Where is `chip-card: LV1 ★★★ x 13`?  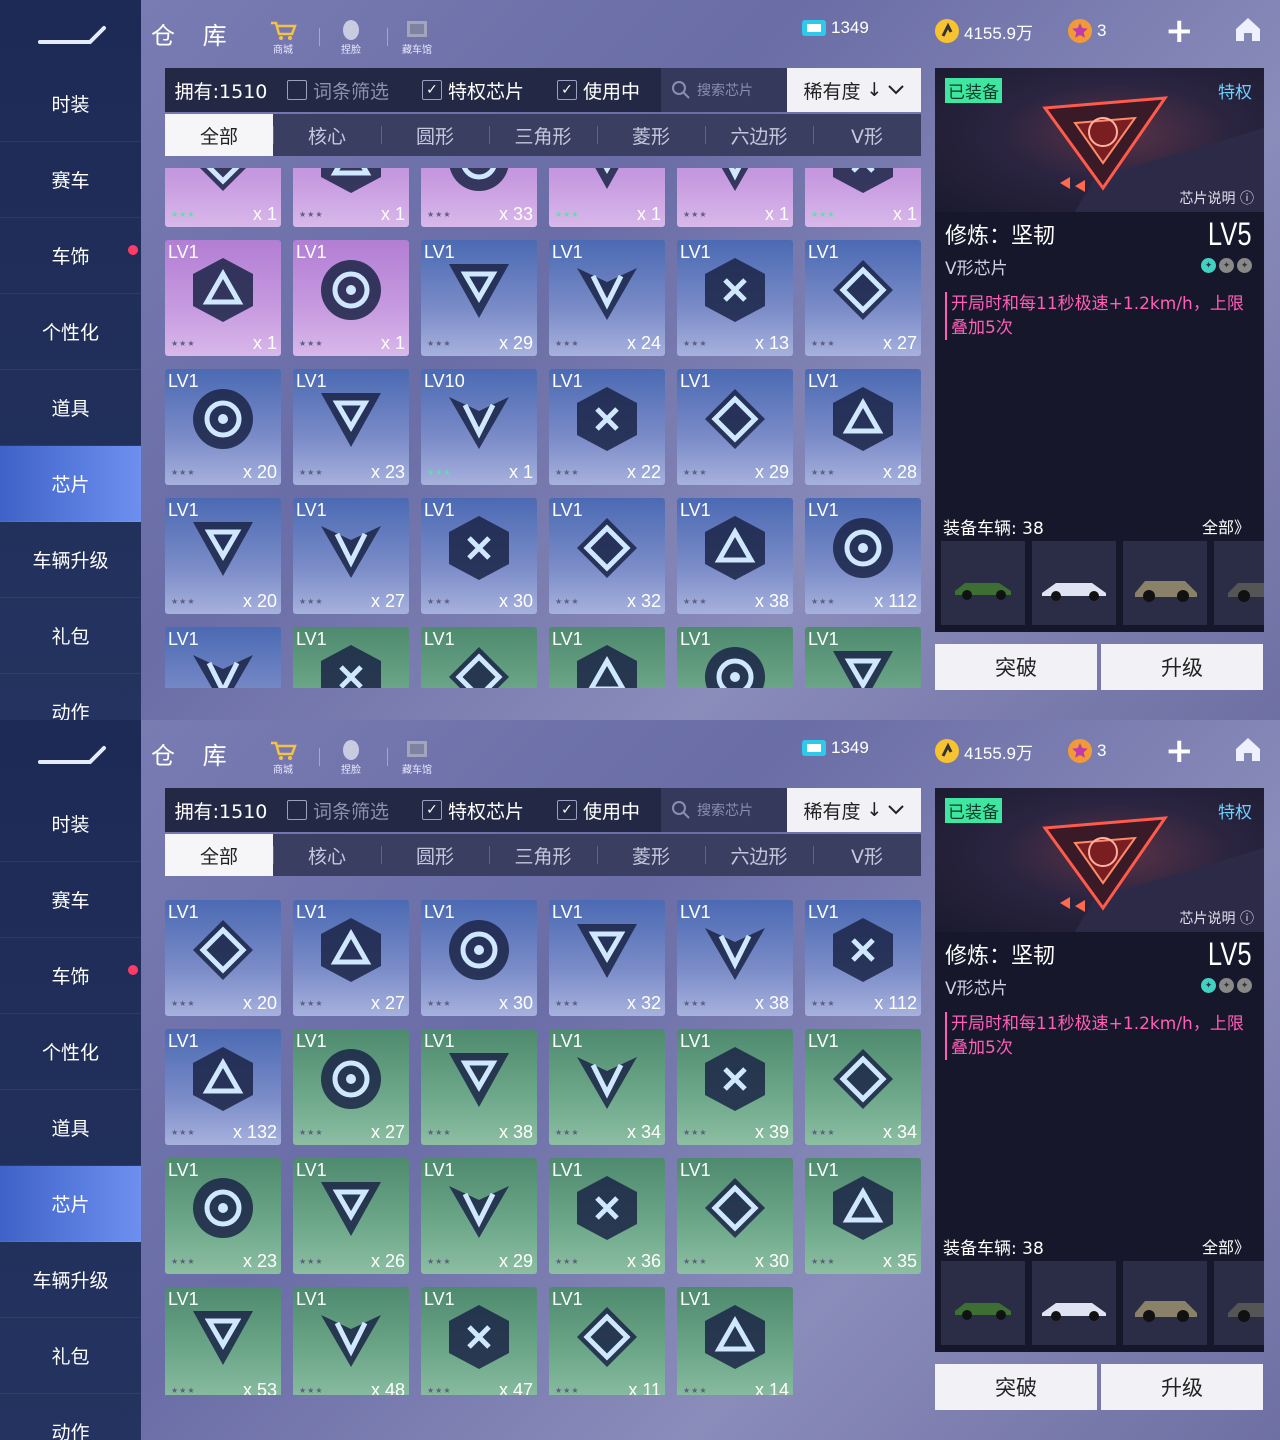 chip-card: LV1 ★★★ x 13 is located at coordinates (735, 298).